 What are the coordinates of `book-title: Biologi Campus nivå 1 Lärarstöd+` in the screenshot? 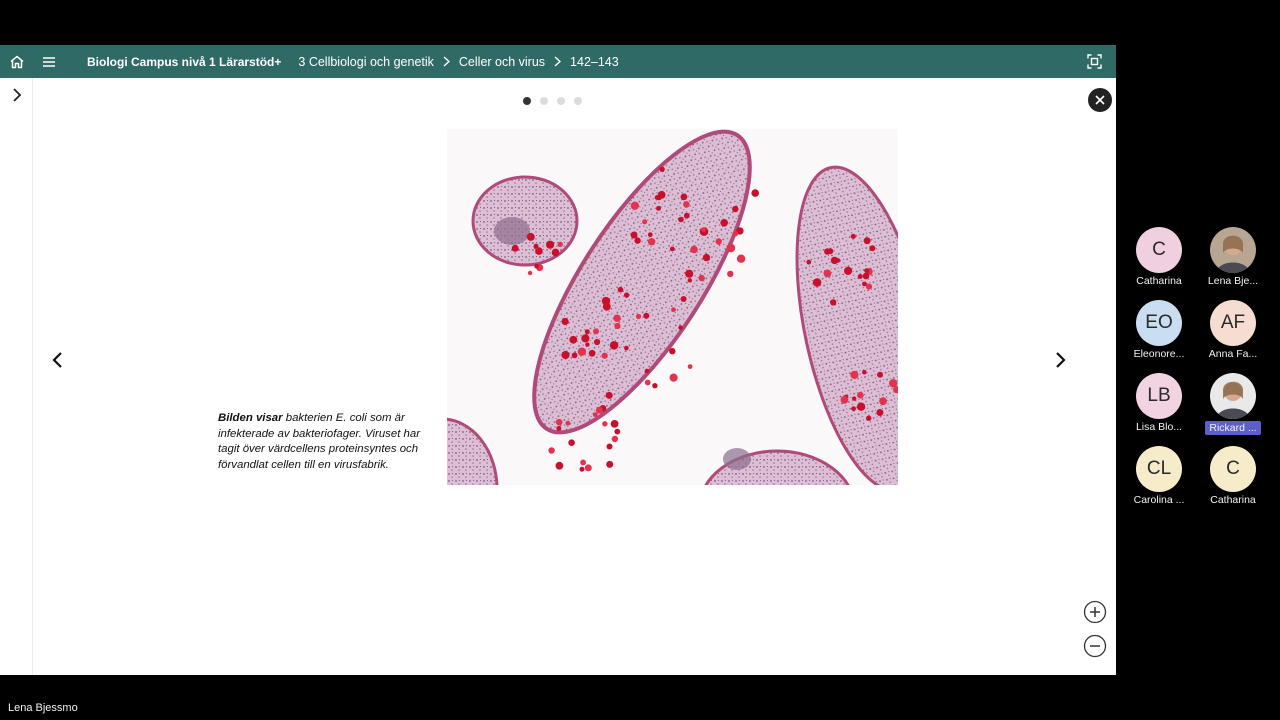 It's located at (184, 62).